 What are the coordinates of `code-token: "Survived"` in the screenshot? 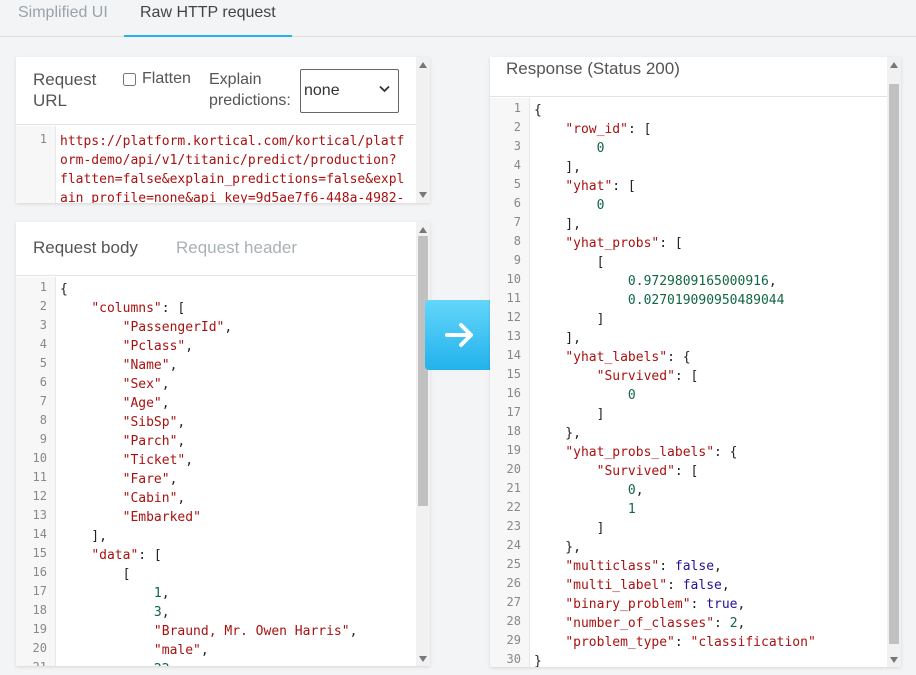 It's located at (635, 471).